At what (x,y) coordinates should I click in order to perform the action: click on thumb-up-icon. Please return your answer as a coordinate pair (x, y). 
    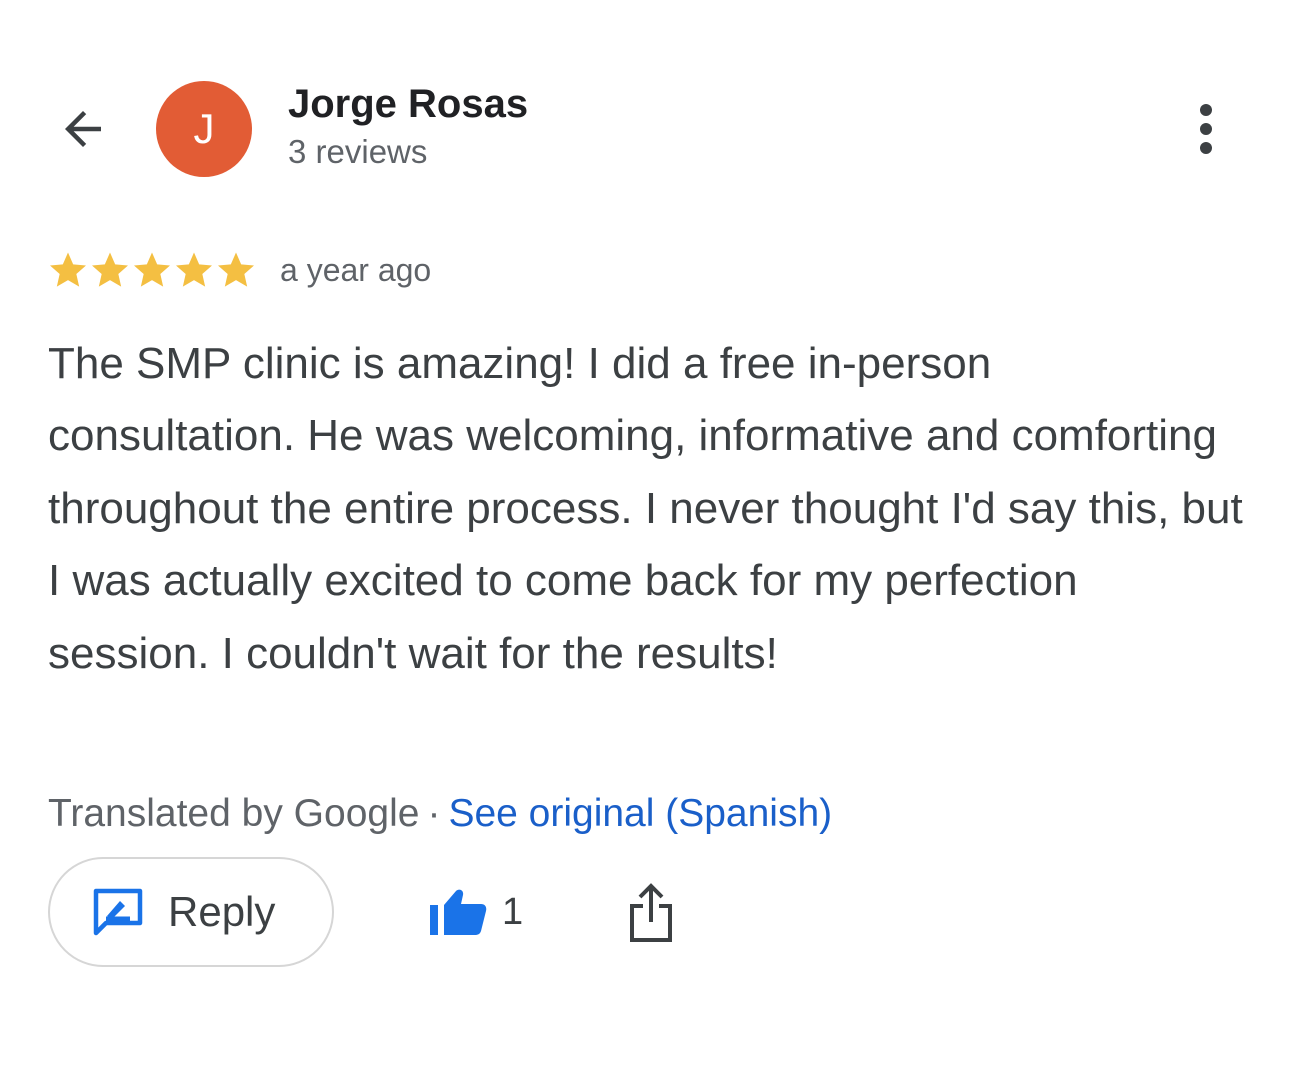
    Looking at the image, I should click on (458, 912).